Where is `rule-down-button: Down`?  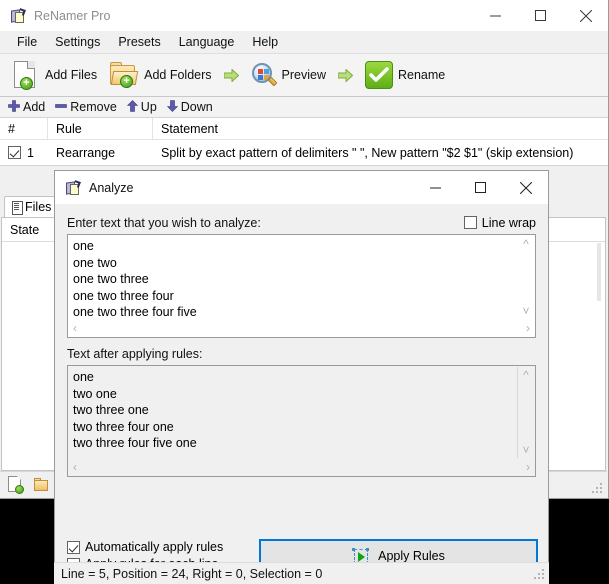
rule-down-button: Down is located at coordinates (192, 107).